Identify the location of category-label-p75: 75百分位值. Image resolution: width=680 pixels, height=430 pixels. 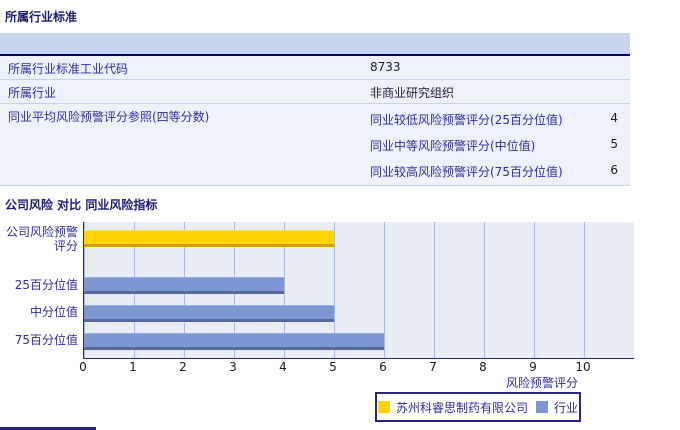
(46, 340).